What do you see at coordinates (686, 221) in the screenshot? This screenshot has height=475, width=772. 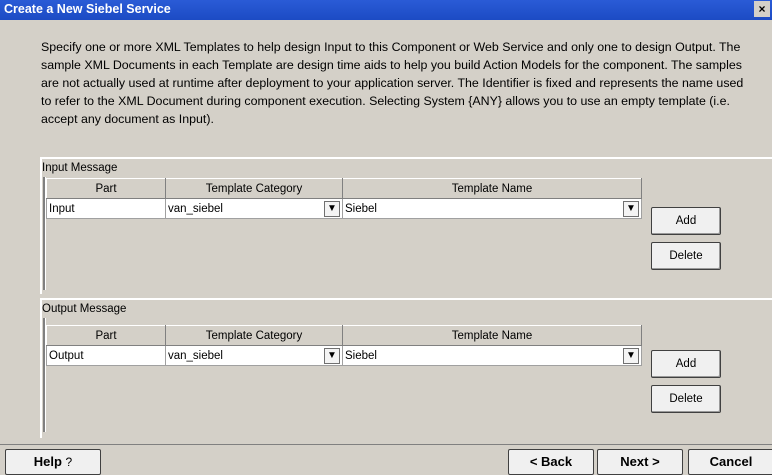 I see `input-add-button: Add` at bounding box center [686, 221].